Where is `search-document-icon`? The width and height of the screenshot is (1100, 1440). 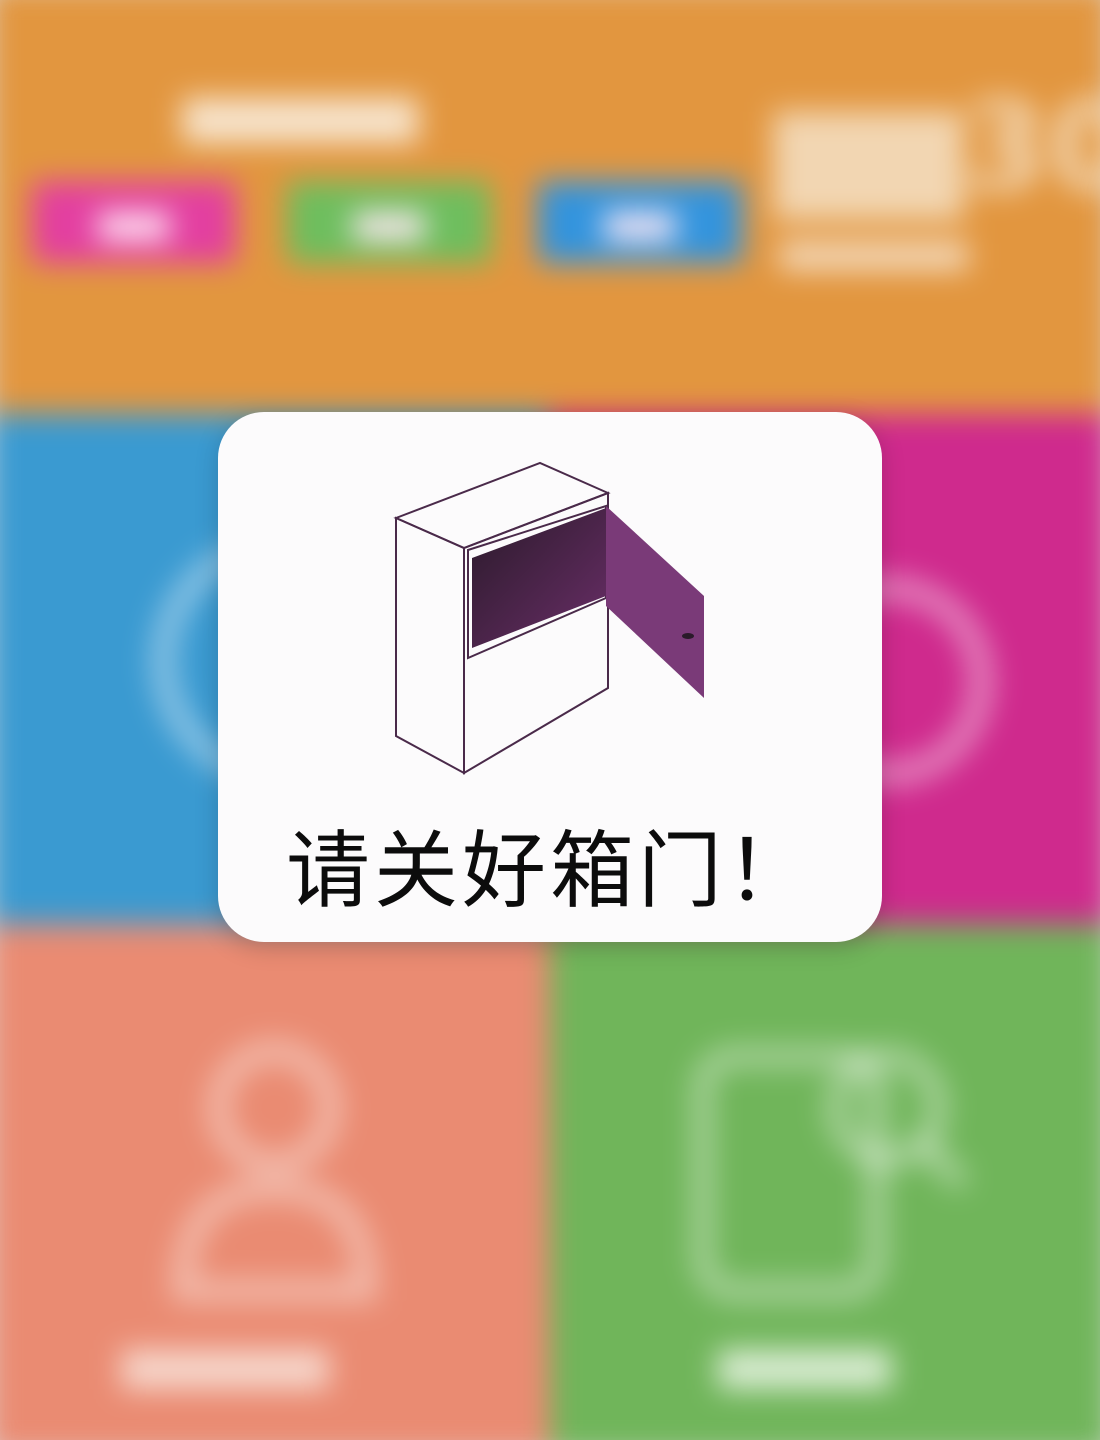 search-document-icon is located at coordinates (831, 1174).